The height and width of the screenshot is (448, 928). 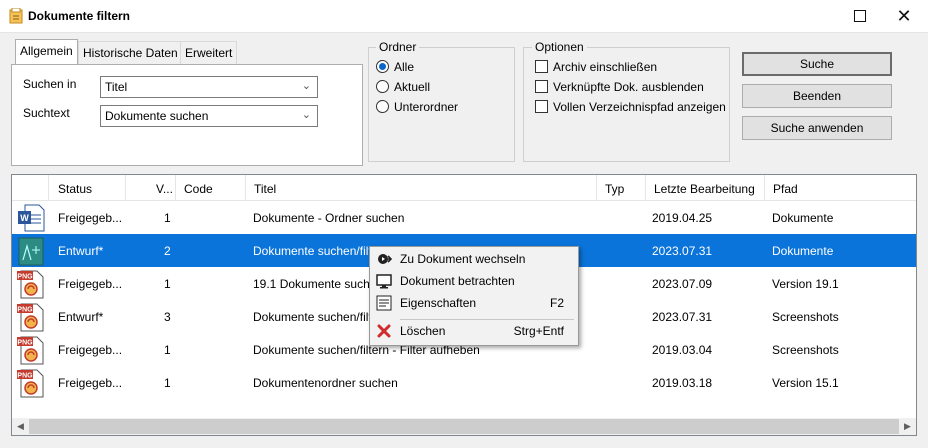 I want to click on column-header-icon, so click(x=30, y=187).